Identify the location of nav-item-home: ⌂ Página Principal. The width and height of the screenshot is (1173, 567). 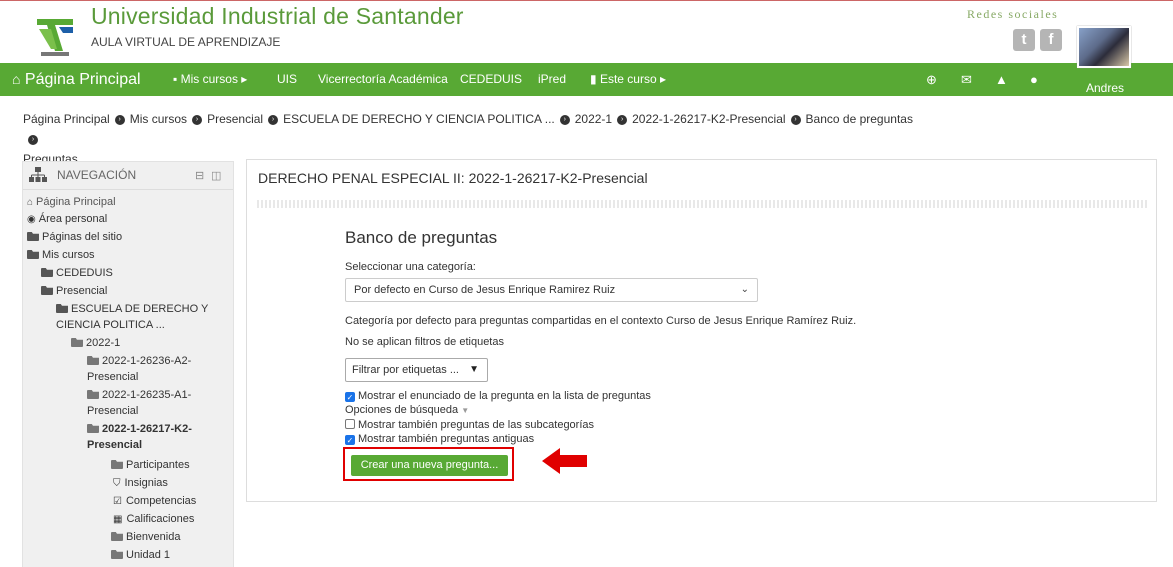
(71, 202).